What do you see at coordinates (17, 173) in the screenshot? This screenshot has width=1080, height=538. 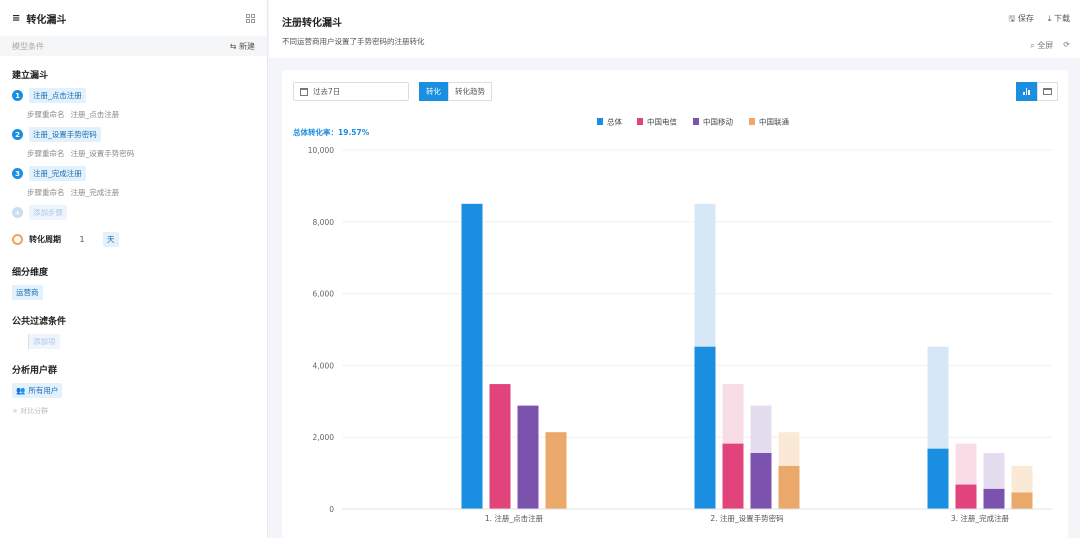 I see `step-number: 3` at bounding box center [17, 173].